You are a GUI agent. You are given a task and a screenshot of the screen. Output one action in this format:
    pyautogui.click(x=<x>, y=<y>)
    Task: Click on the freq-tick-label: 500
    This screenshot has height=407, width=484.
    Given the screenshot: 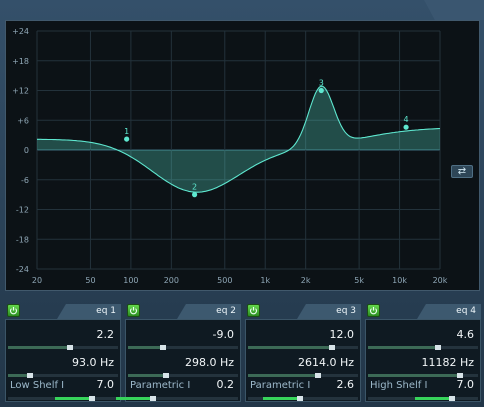 What is the action you would take?
    pyautogui.click(x=224, y=280)
    